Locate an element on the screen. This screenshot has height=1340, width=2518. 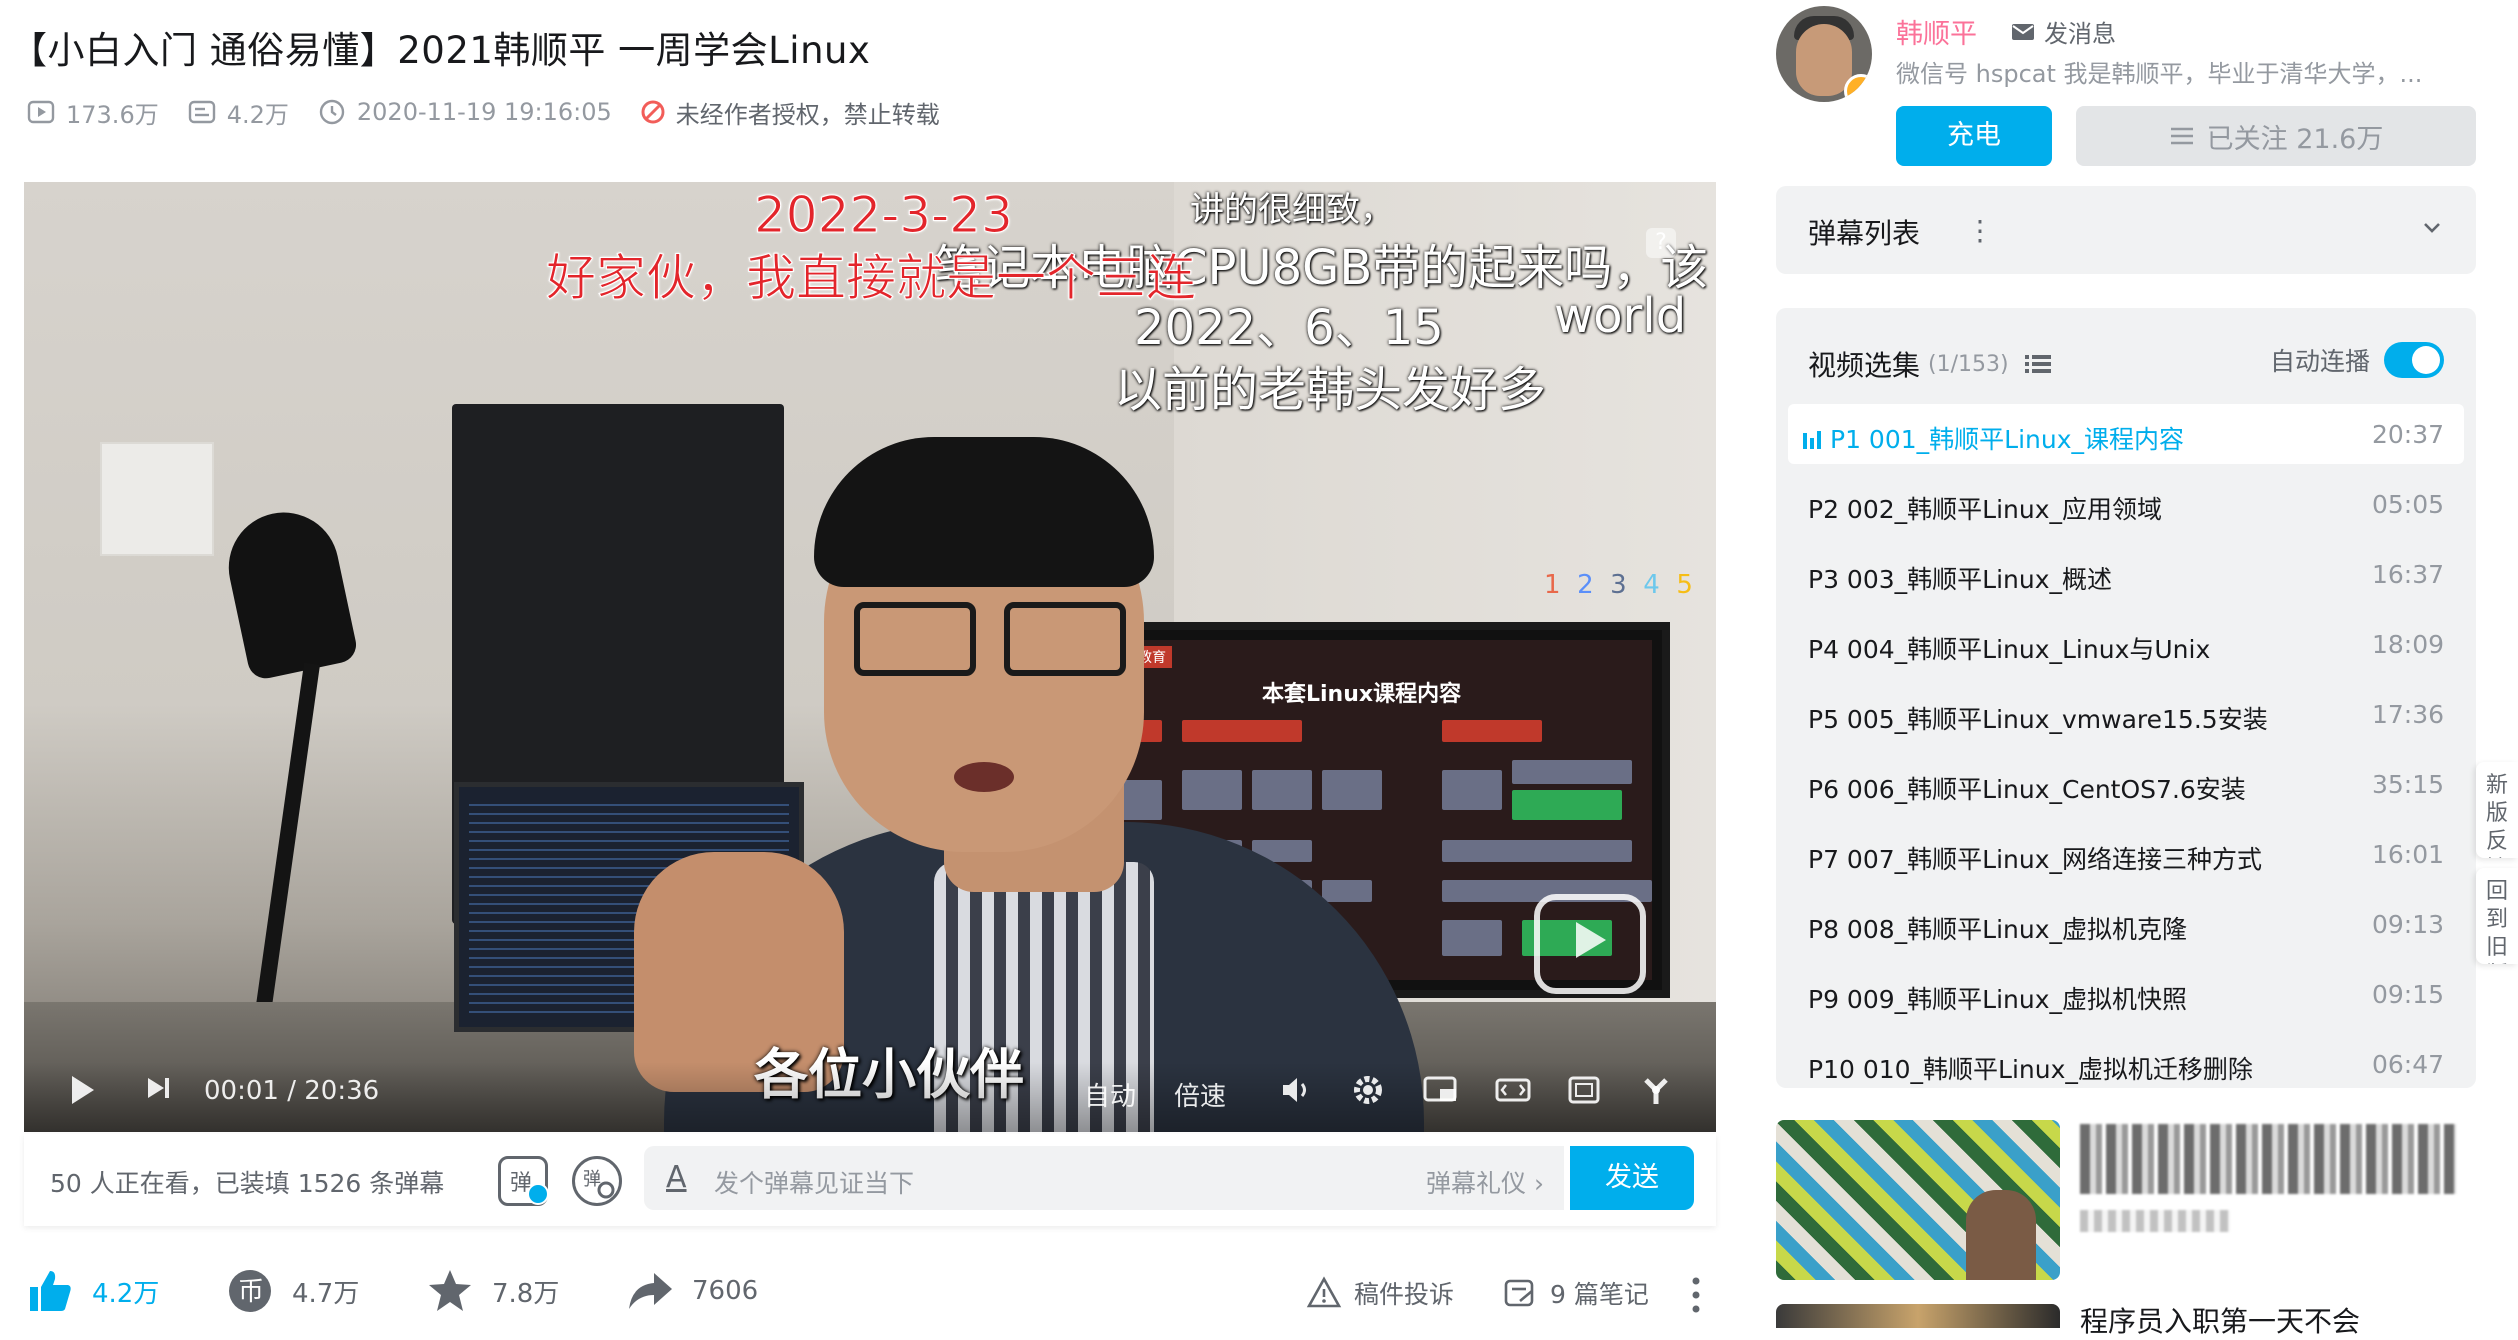
more-options-button is located at coordinates (1696, 1295).